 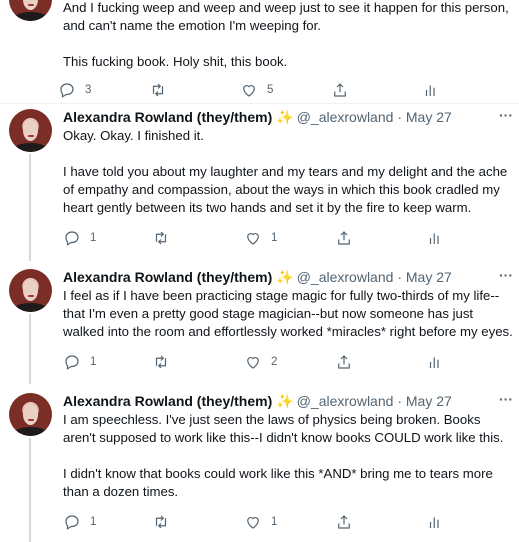 What do you see at coordinates (175, 61) in the screenshot?
I see `tweet-paragraph: This fucking book. Holy shit, this book.` at bounding box center [175, 61].